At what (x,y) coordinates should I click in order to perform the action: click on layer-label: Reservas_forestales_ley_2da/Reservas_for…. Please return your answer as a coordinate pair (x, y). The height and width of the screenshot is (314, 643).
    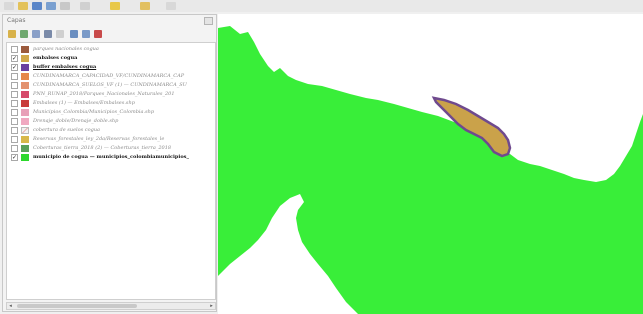
    Looking at the image, I should click on (99, 139).